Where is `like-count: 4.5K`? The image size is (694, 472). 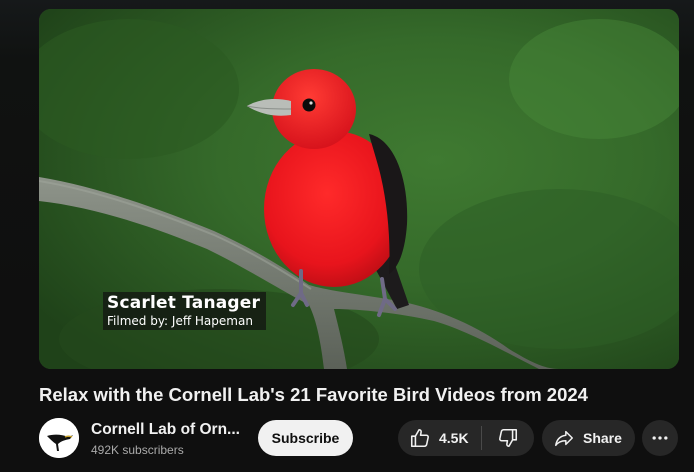
like-count: 4.5K is located at coordinates (454, 438).